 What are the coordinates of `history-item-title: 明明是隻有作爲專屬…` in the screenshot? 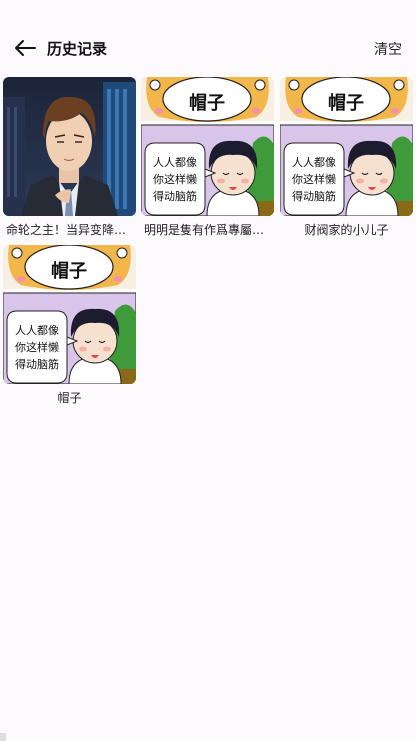 It's located at (204, 230).